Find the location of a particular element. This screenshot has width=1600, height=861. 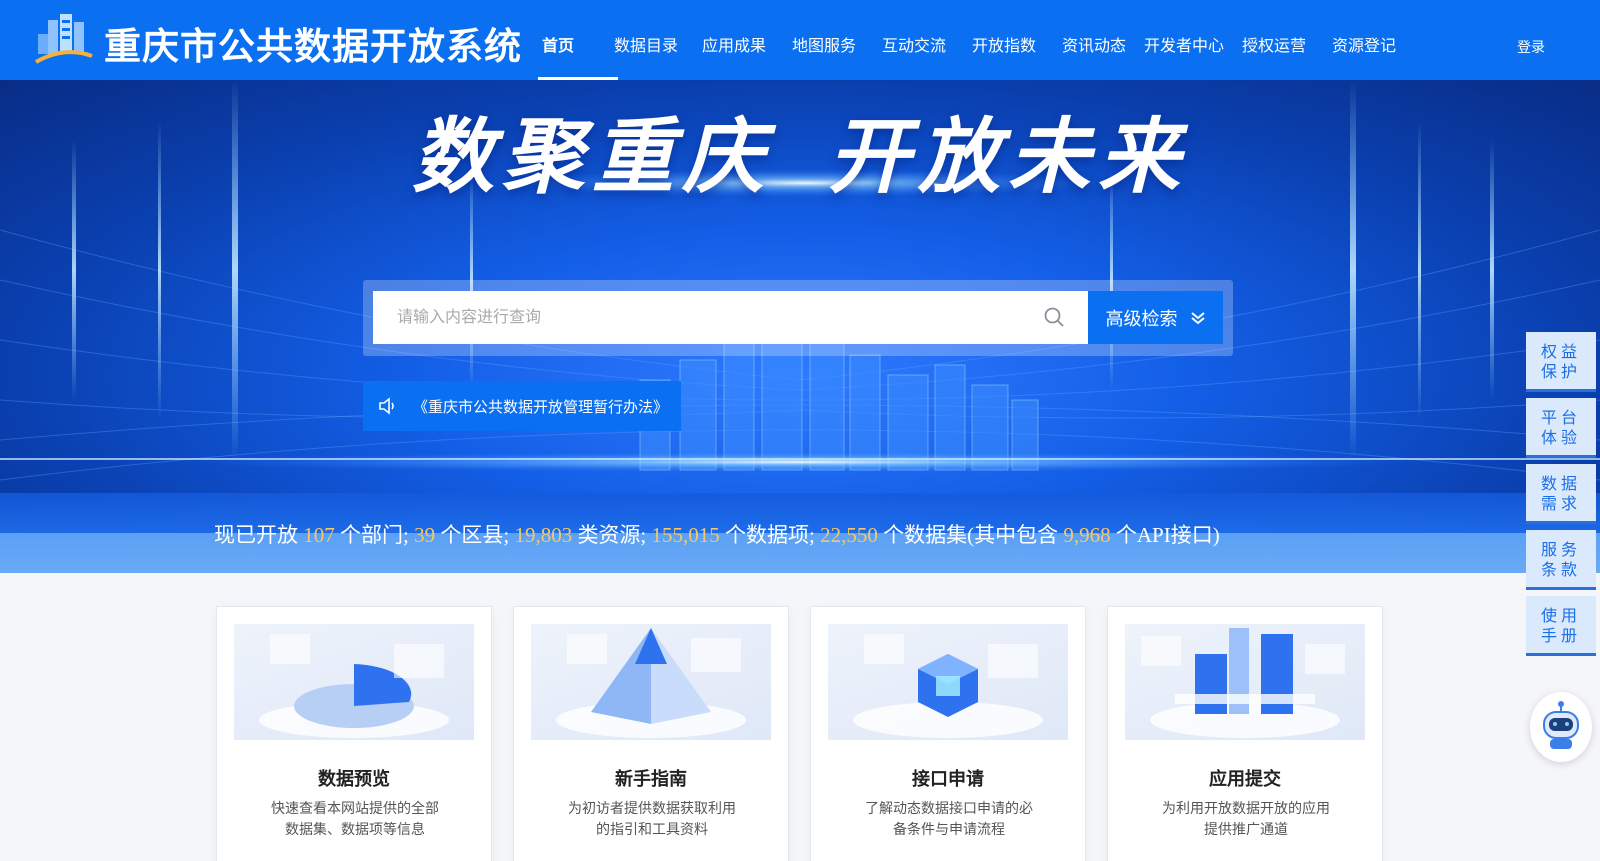

bar-buildings-illustration-icon is located at coordinates (1243, 683).